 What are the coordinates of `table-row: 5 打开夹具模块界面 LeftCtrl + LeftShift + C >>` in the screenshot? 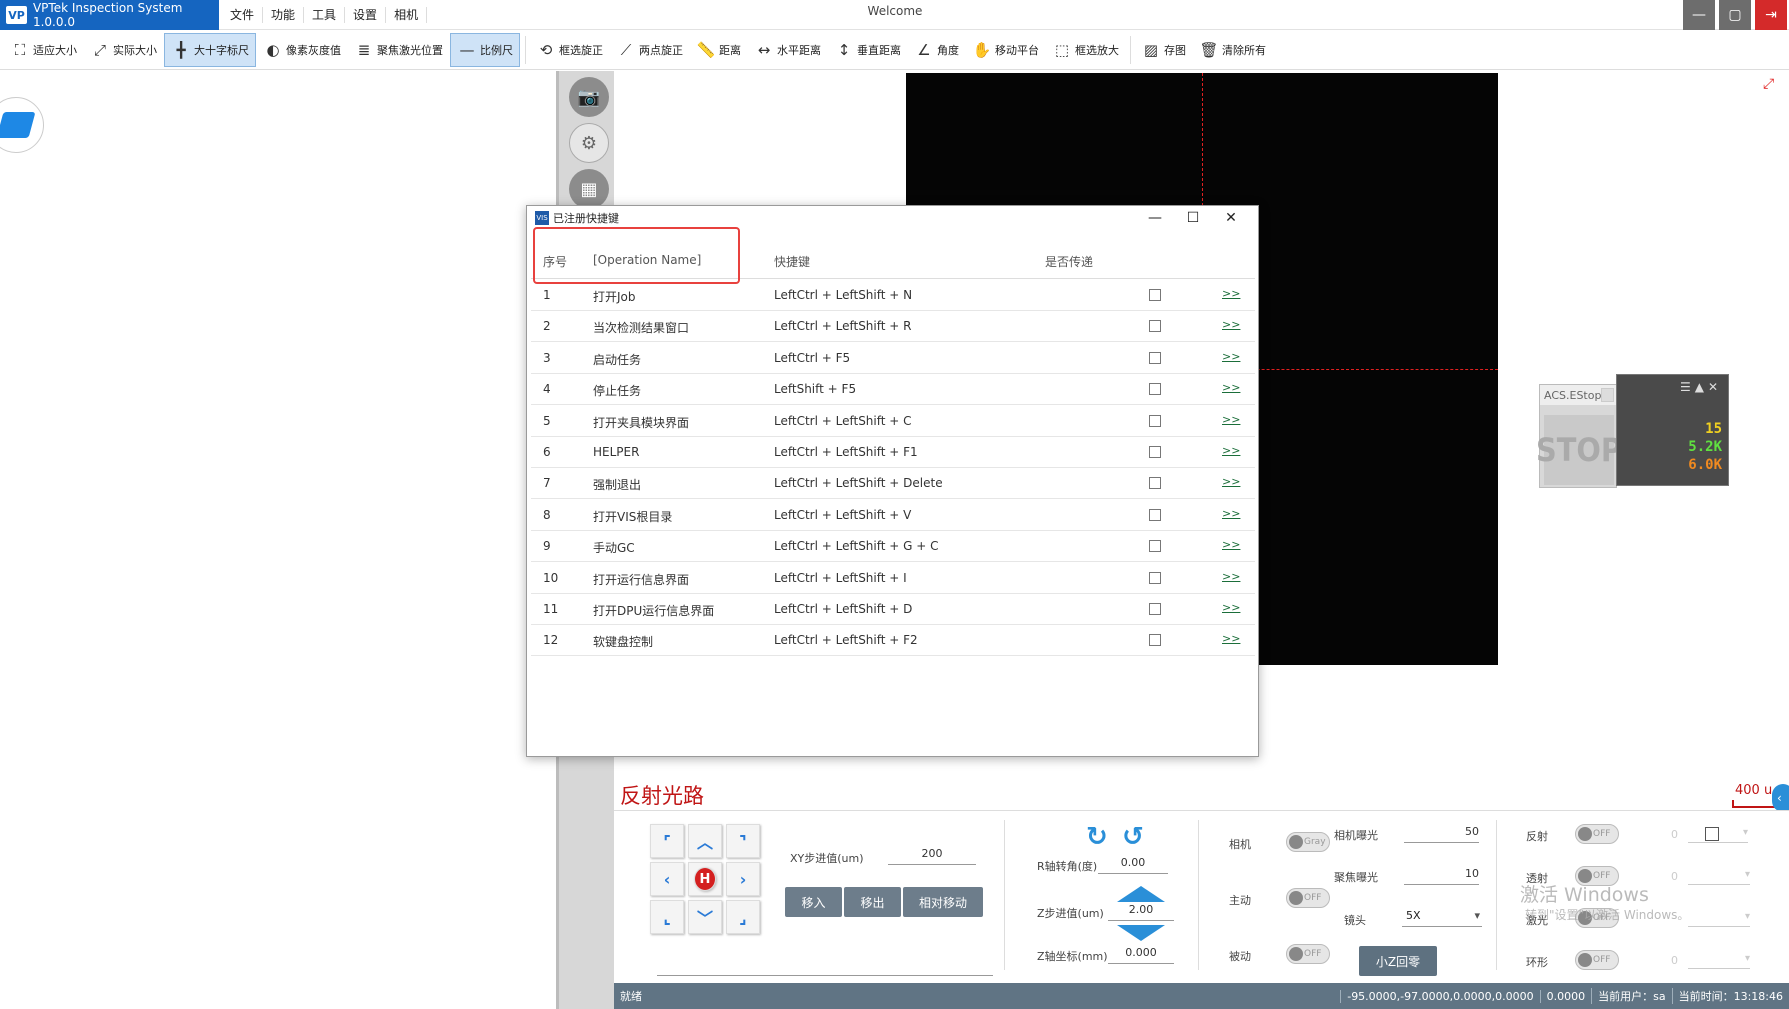 It's located at (893, 421).